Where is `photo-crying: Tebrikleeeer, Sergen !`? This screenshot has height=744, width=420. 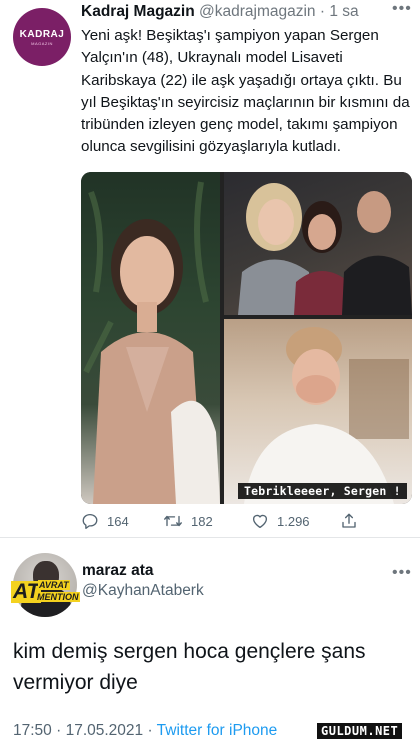 photo-crying: Tebrikleeeer, Sergen ! is located at coordinates (318, 411).